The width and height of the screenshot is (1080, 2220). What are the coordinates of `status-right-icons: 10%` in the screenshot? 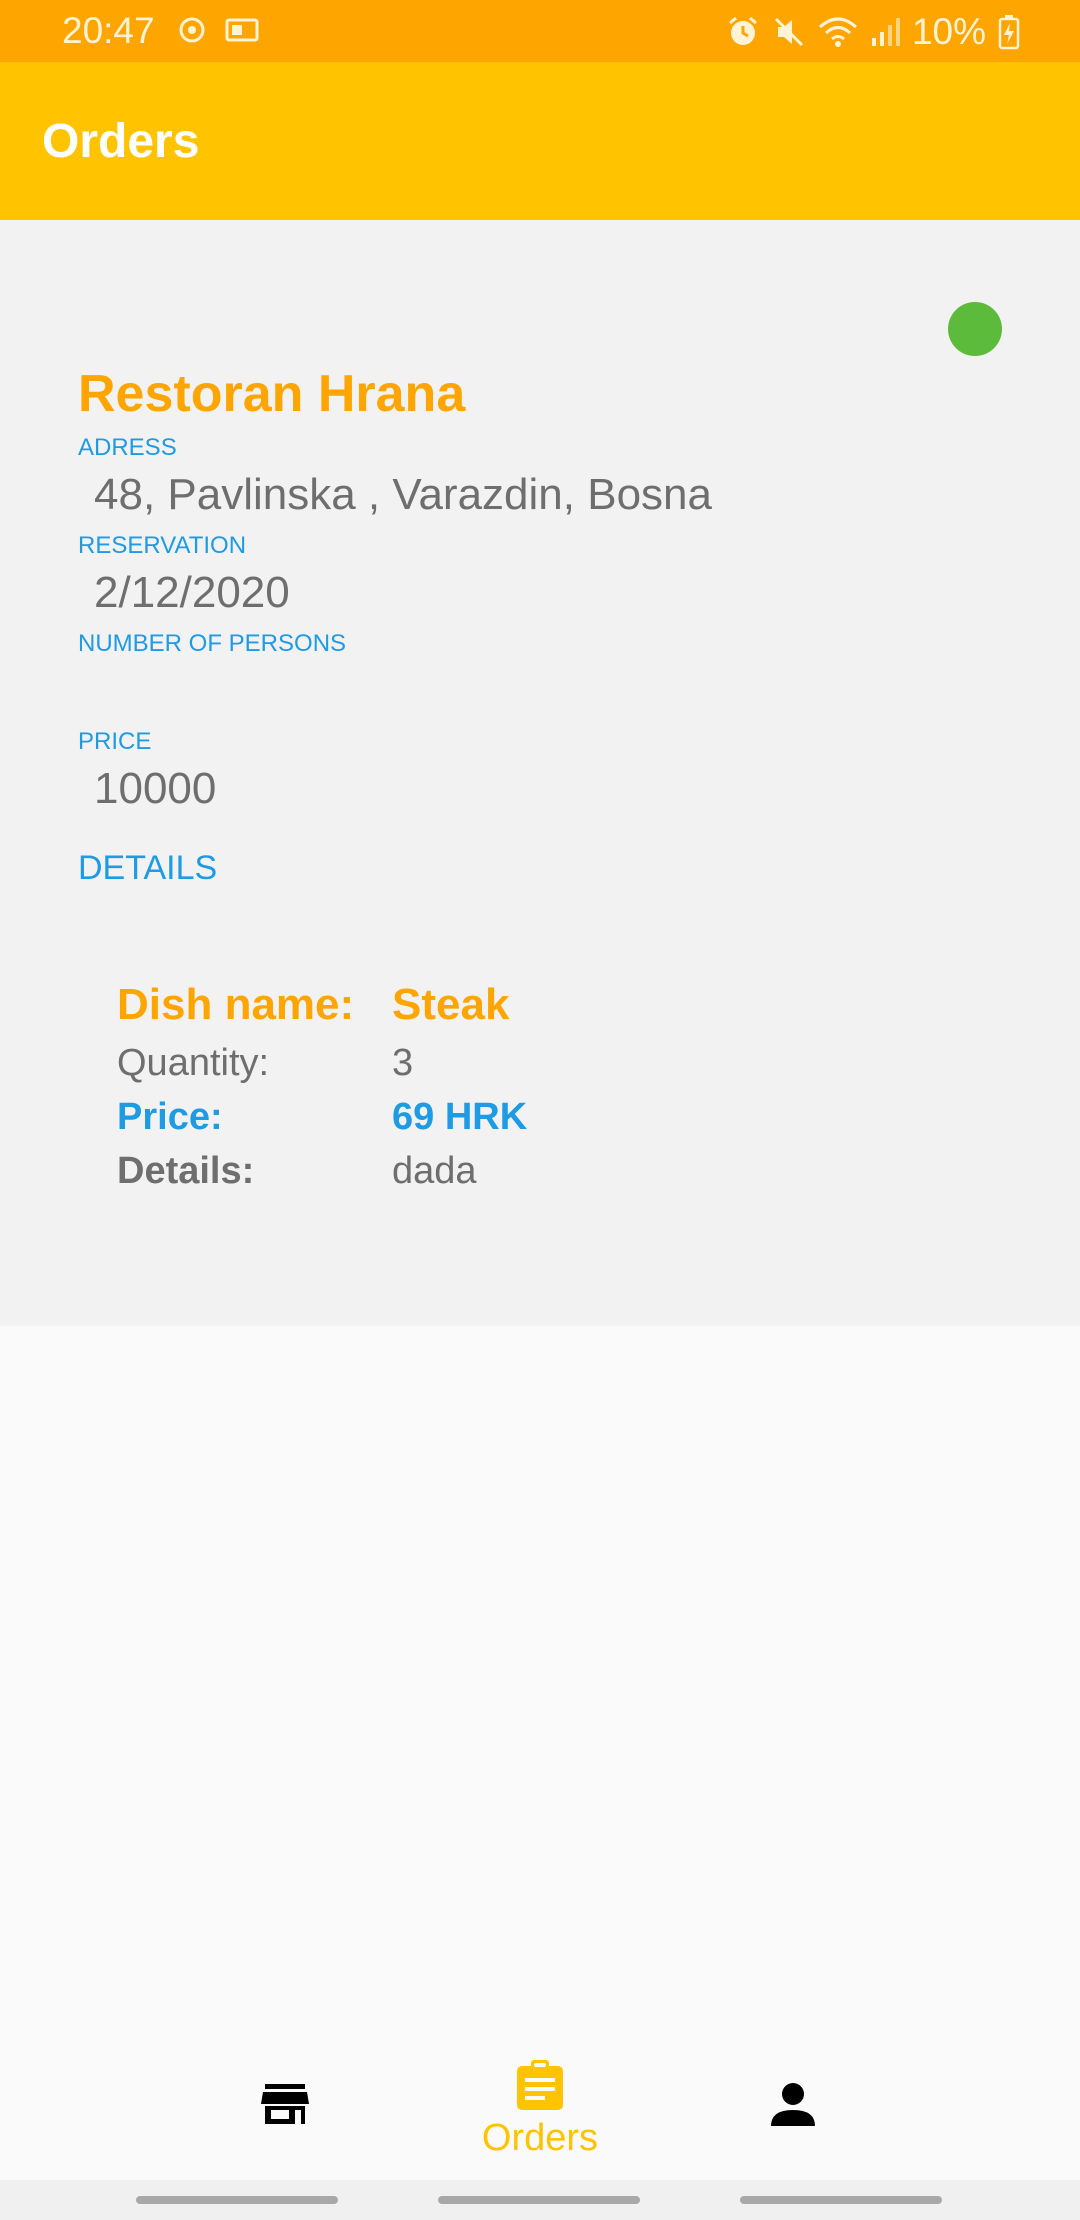 It's located at (873, 32).